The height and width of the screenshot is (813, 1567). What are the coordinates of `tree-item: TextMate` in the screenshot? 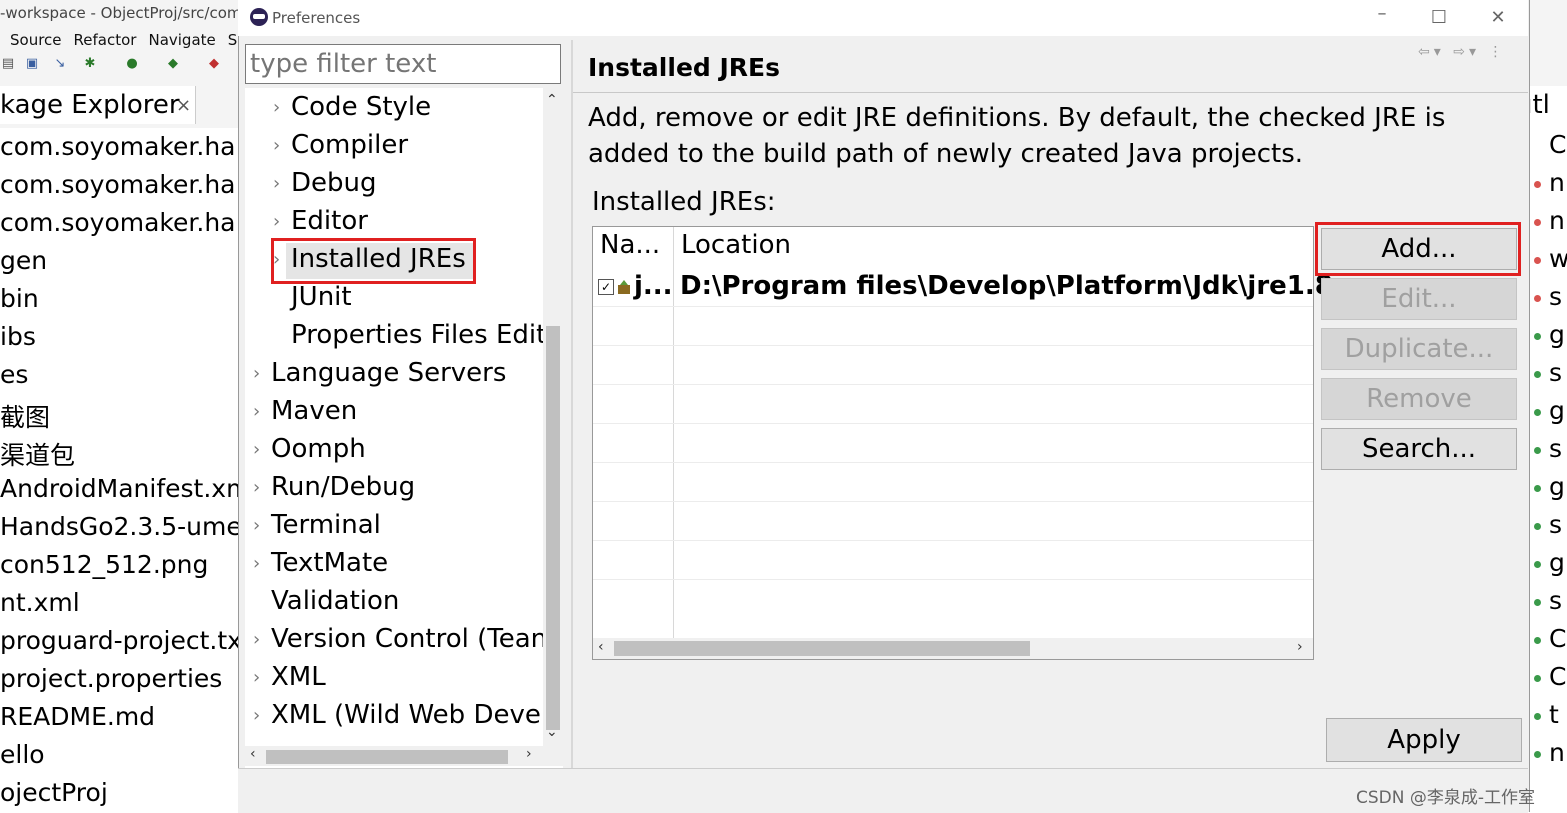 It's located at (329, 563).